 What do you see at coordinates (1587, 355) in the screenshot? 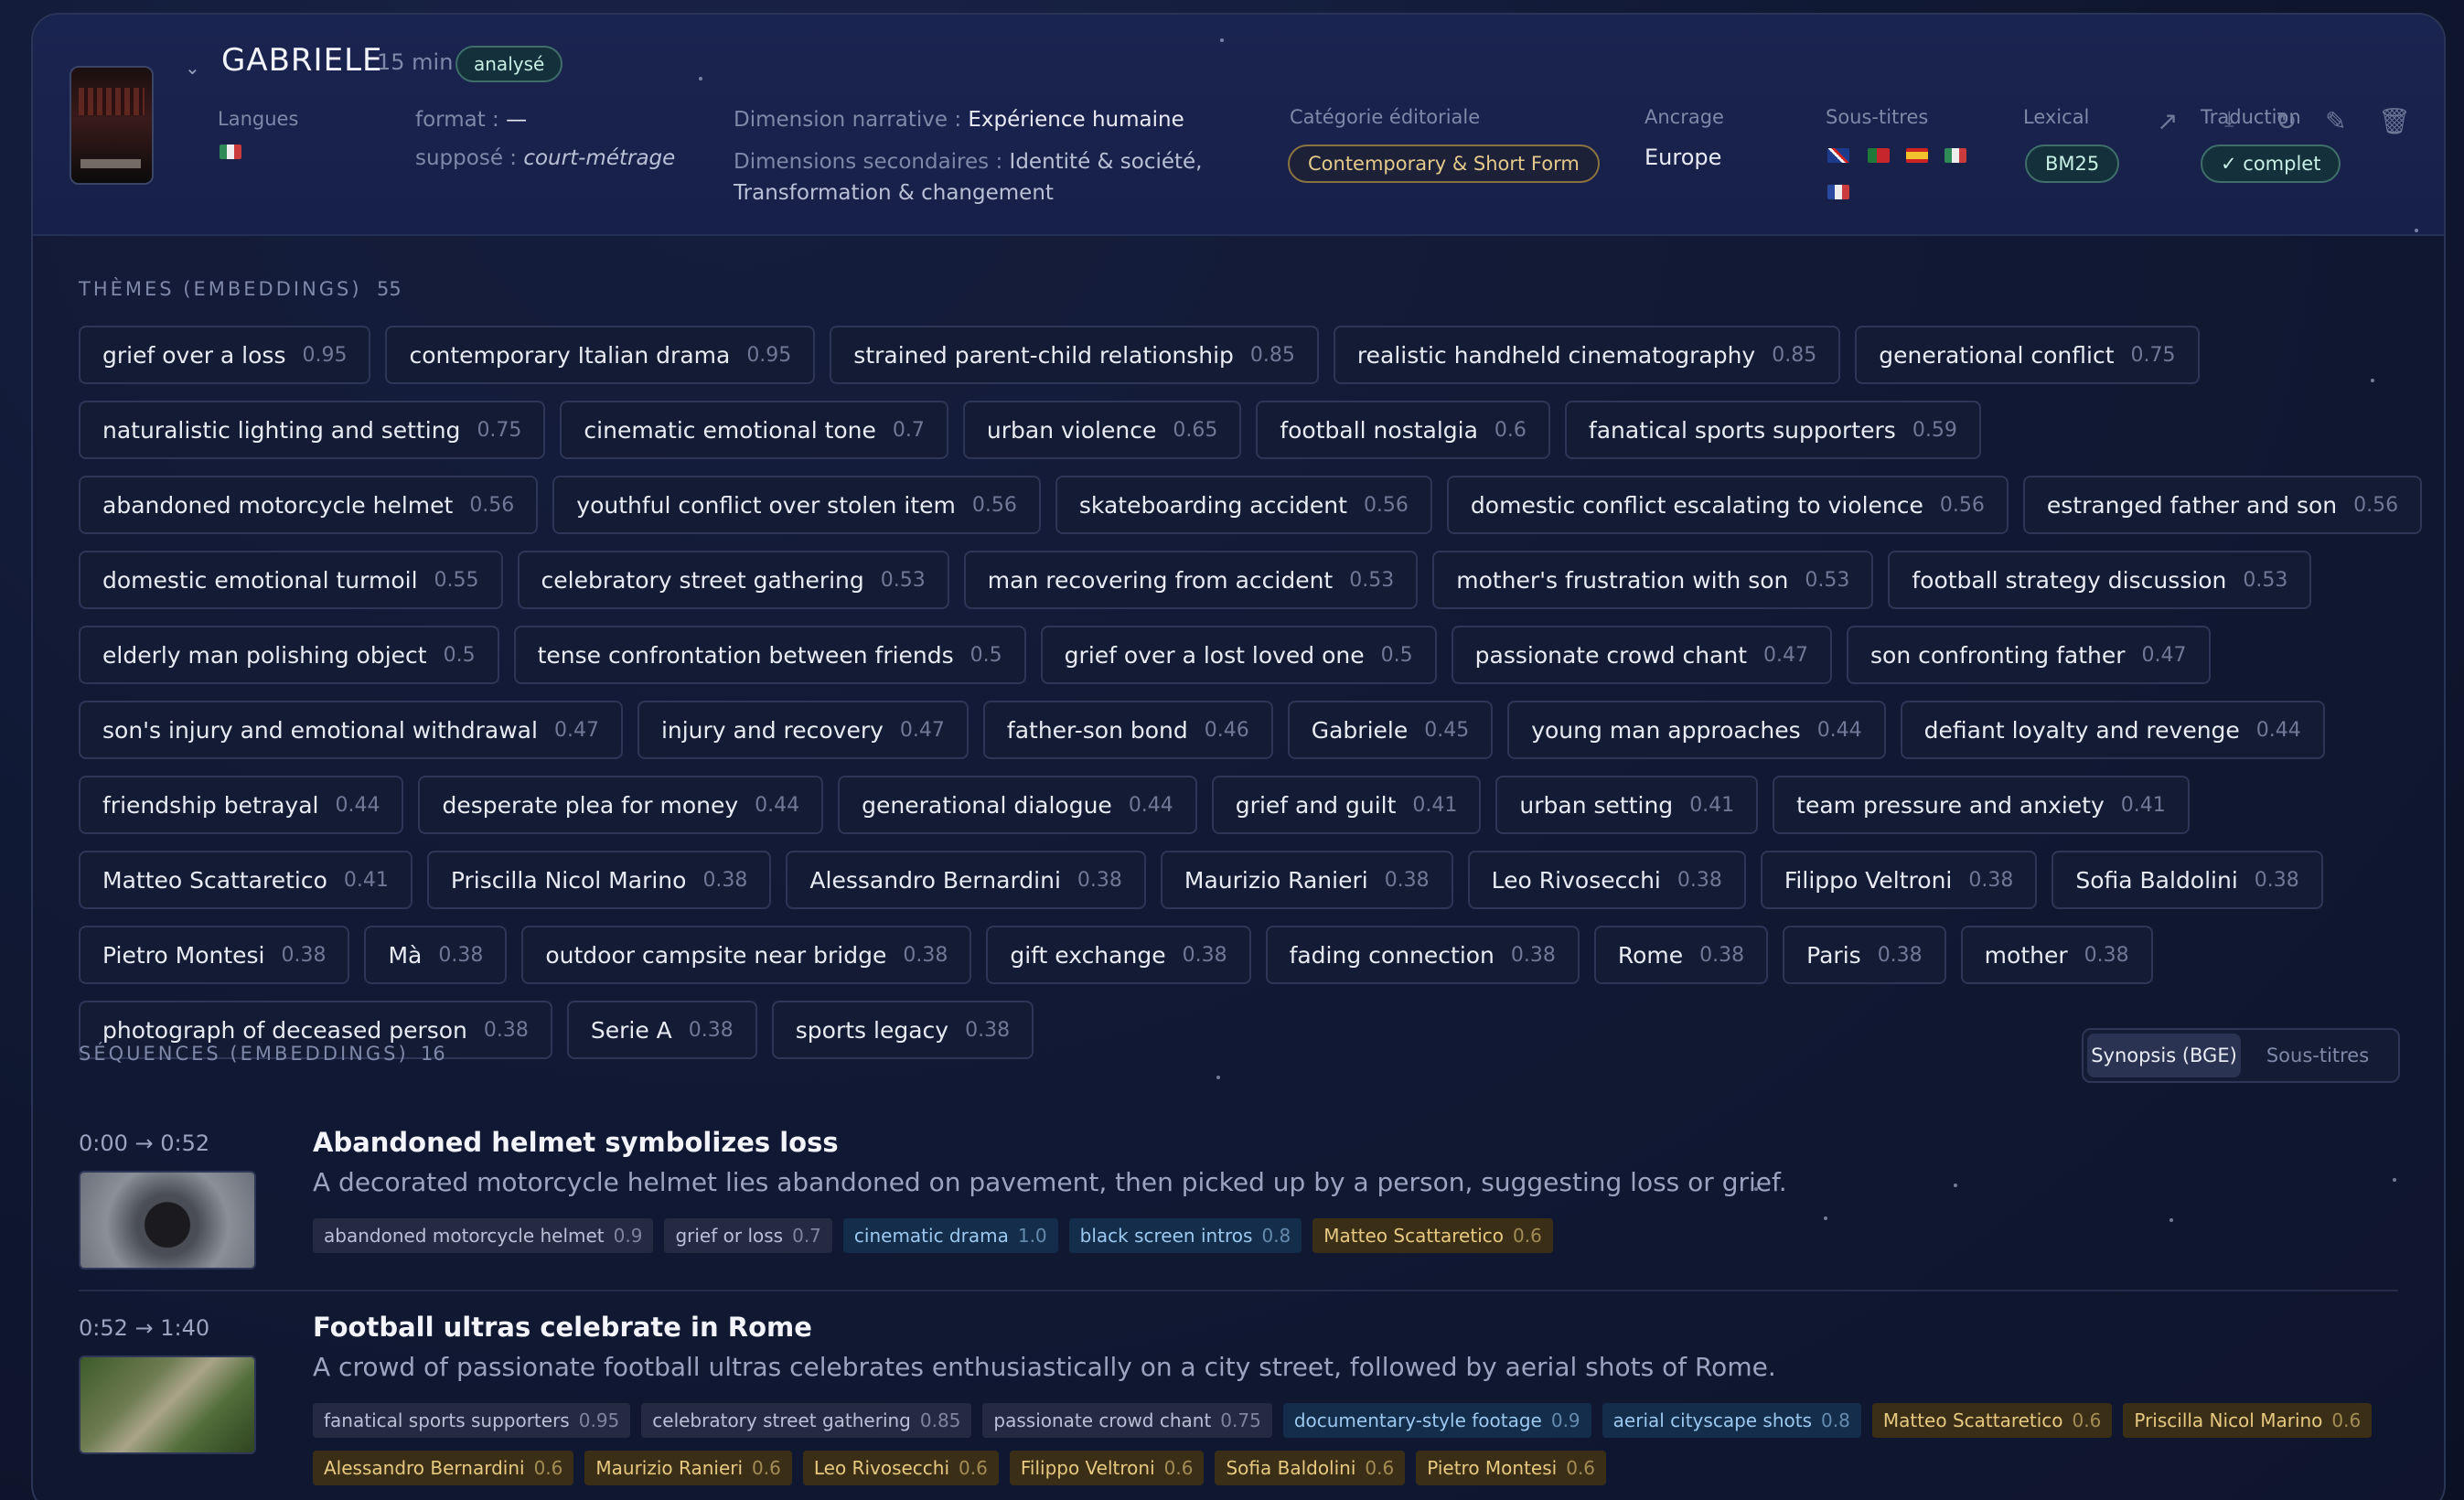
I see `theme-tag: realistic handheld cinematography 0.85` at bounding box center [1587, 355].